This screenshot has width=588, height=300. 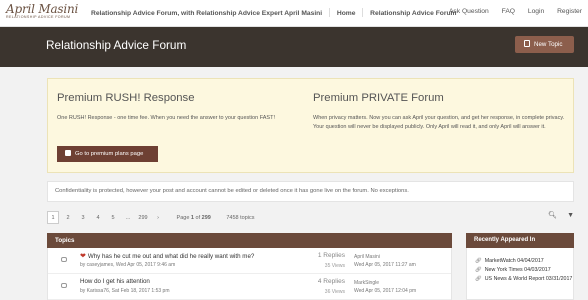 I want to click on last-post-date: Wed Apr 05, 2017 12:04 pm, so click(x=385, y=291).